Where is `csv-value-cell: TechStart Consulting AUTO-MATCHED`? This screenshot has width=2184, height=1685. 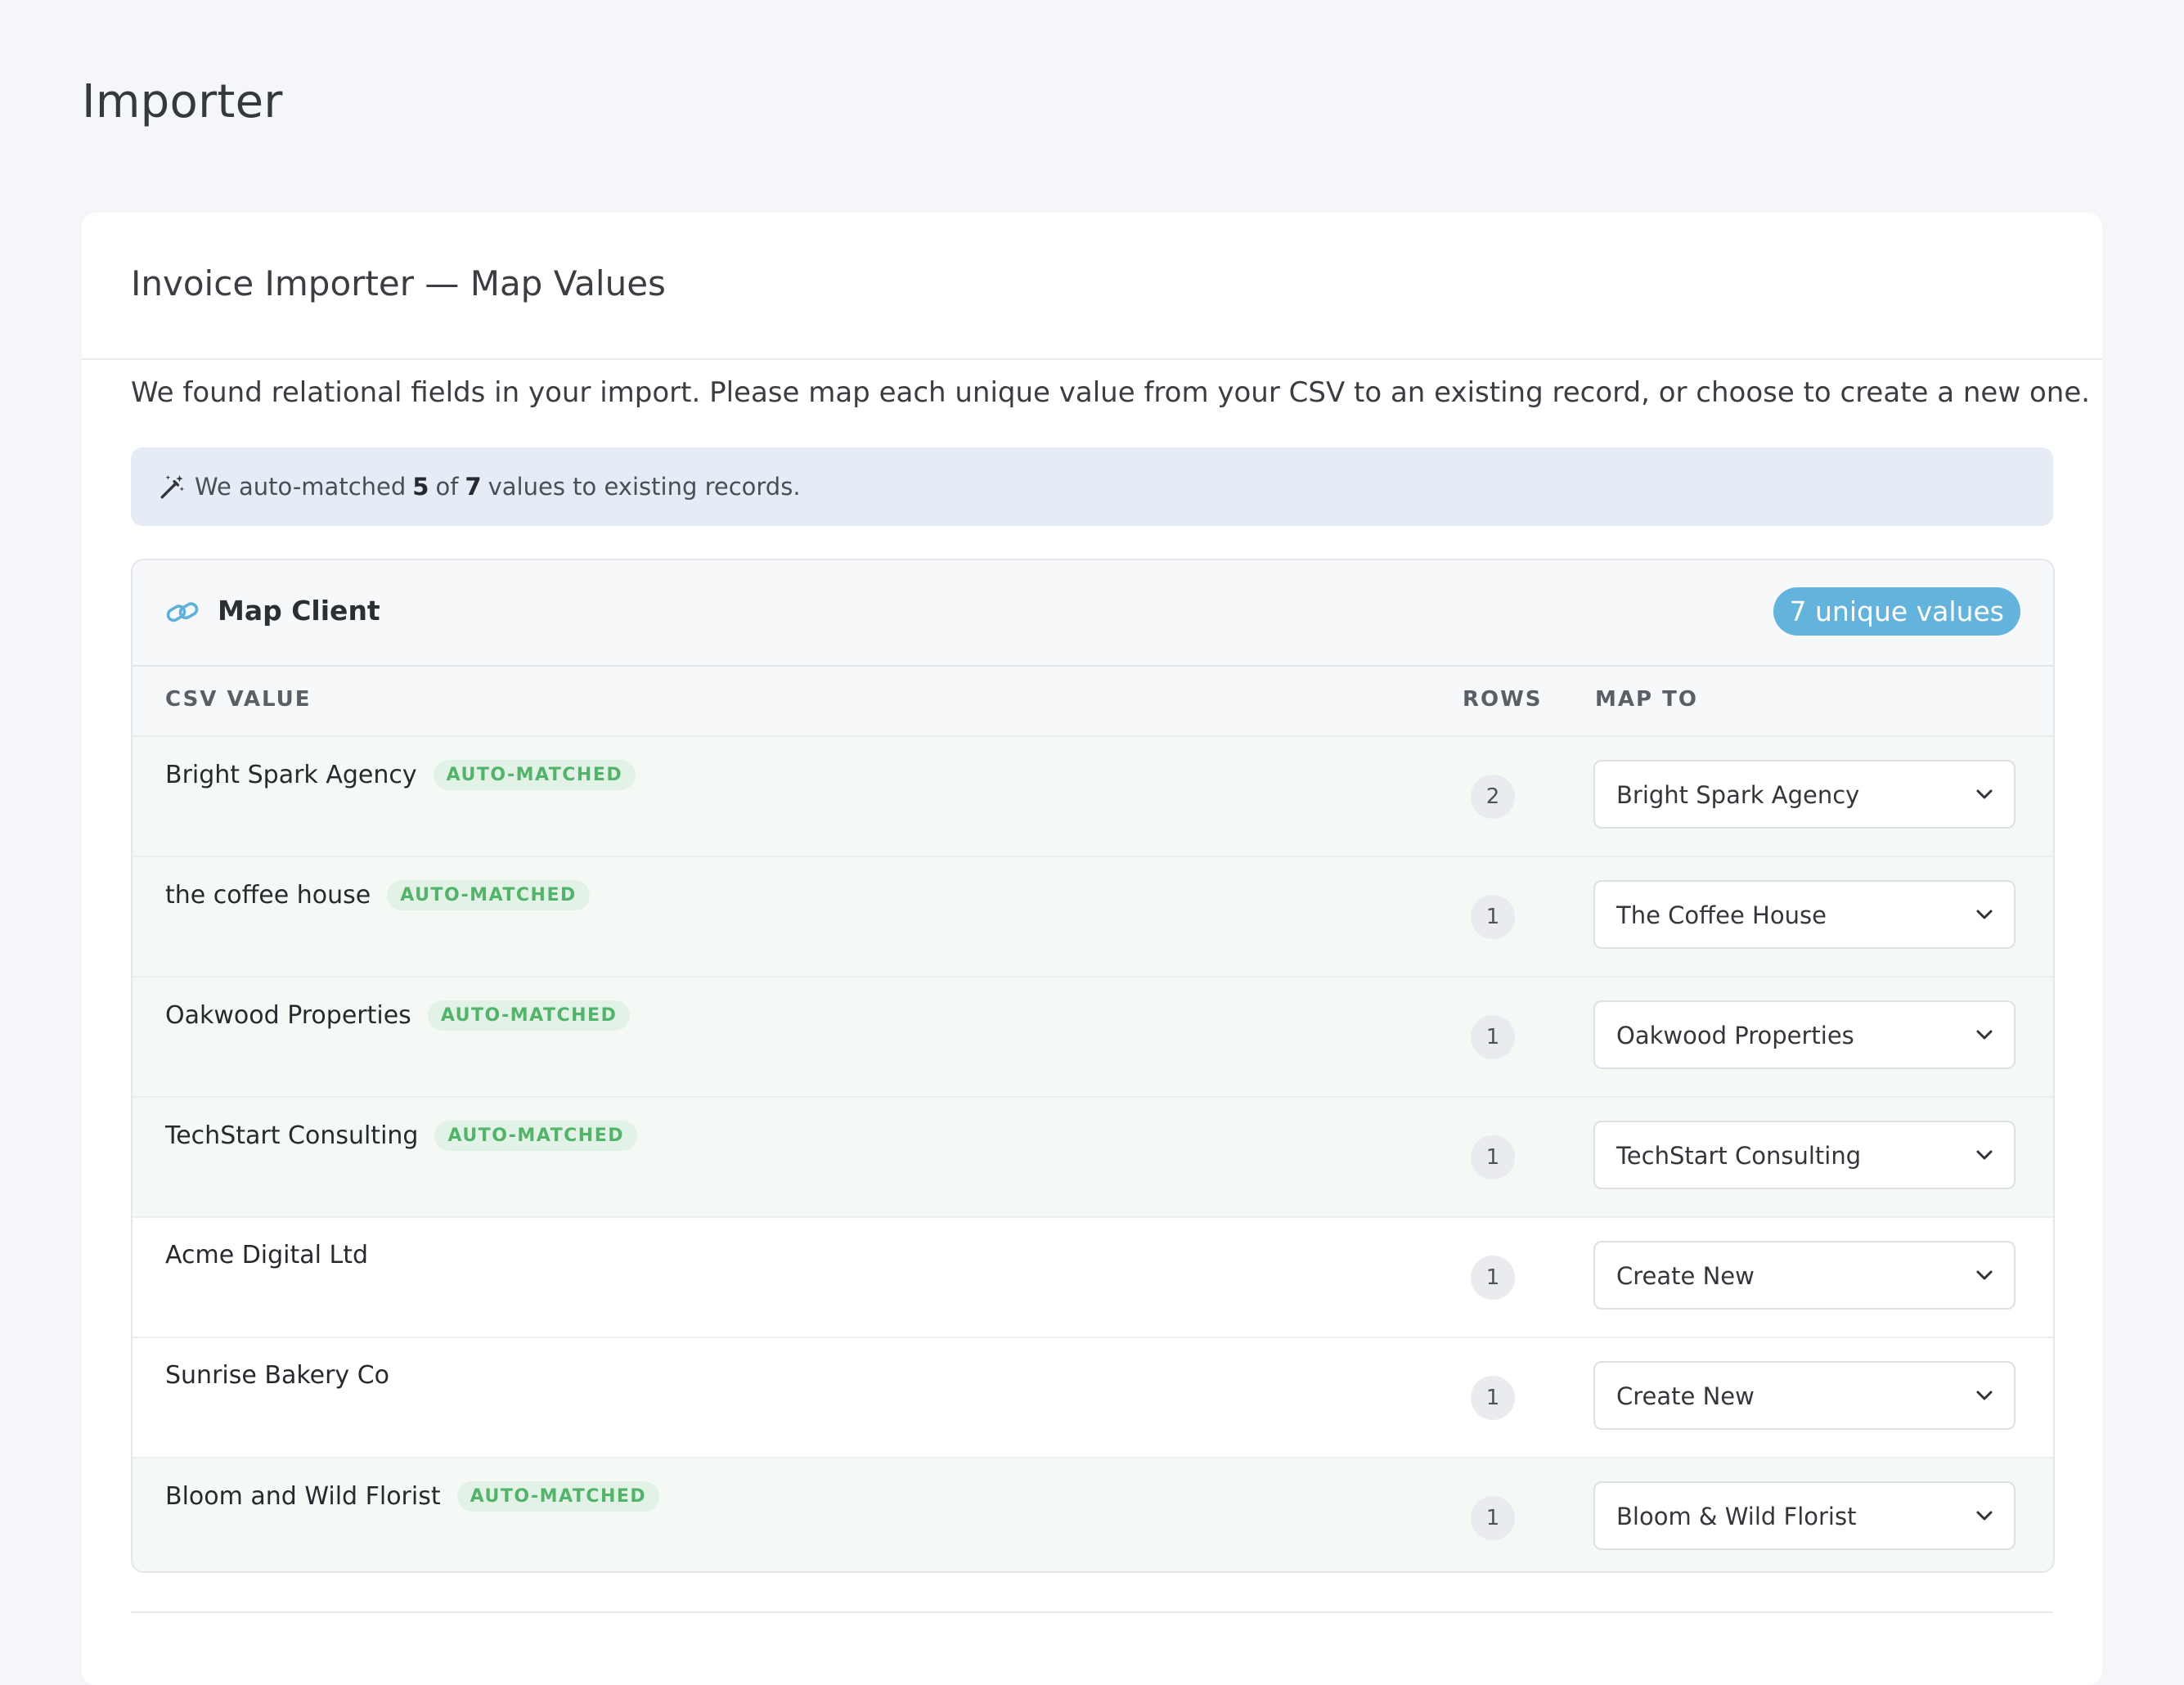
csv-value-cell: TechStart Consulting AUTO-MATCHED is located at coordinates (401, 1136).